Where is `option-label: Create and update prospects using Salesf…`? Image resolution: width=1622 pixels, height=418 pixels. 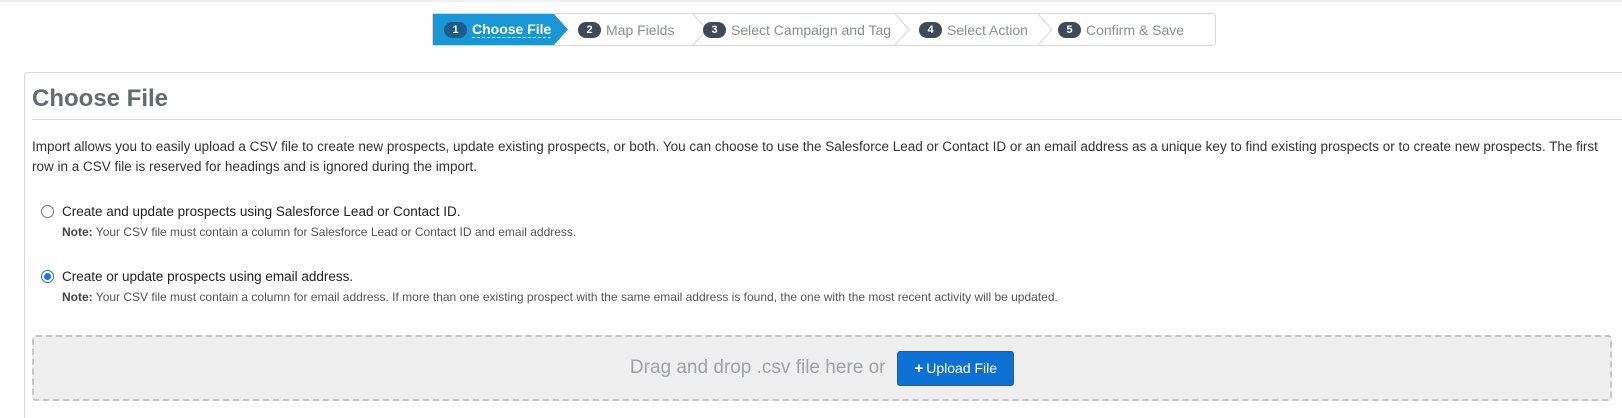 option-label: Create and update prospects using Salesf… is located at coordinates (261, 211).